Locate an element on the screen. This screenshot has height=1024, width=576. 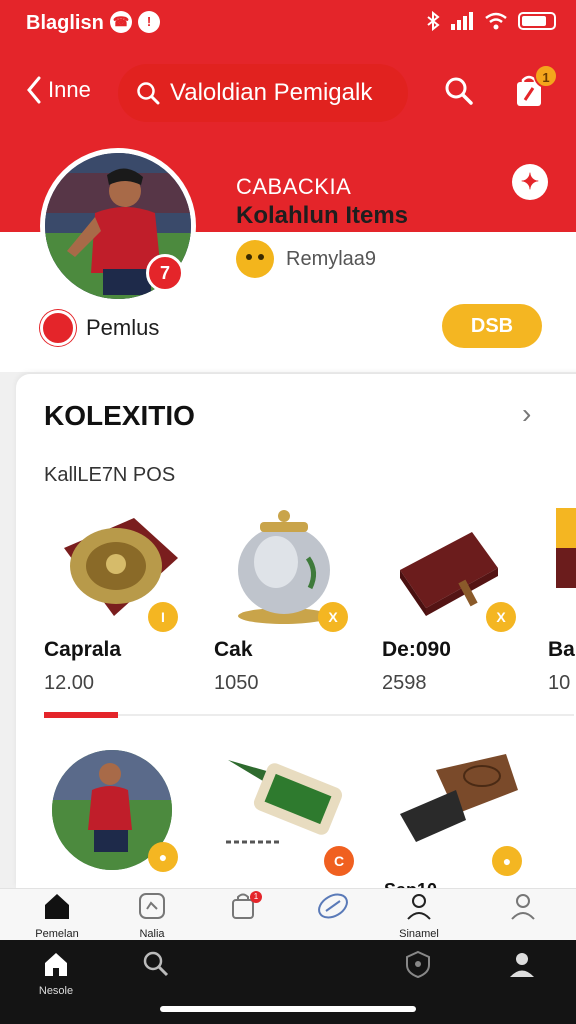
collection-item: X Cak 1050 is located at coordinates (289, 601).